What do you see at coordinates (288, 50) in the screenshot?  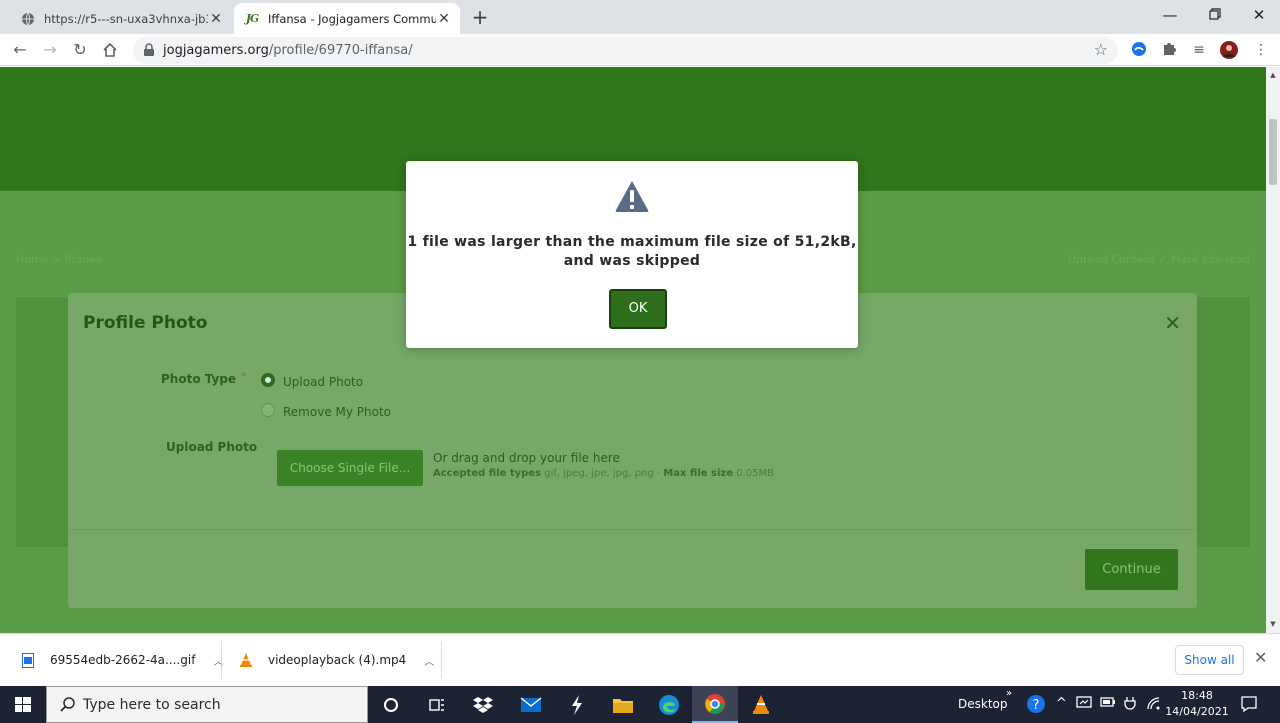 I see `url-text: jogjagamers.org/profile/69770-iffansa/` at bounding box center [288, 50].